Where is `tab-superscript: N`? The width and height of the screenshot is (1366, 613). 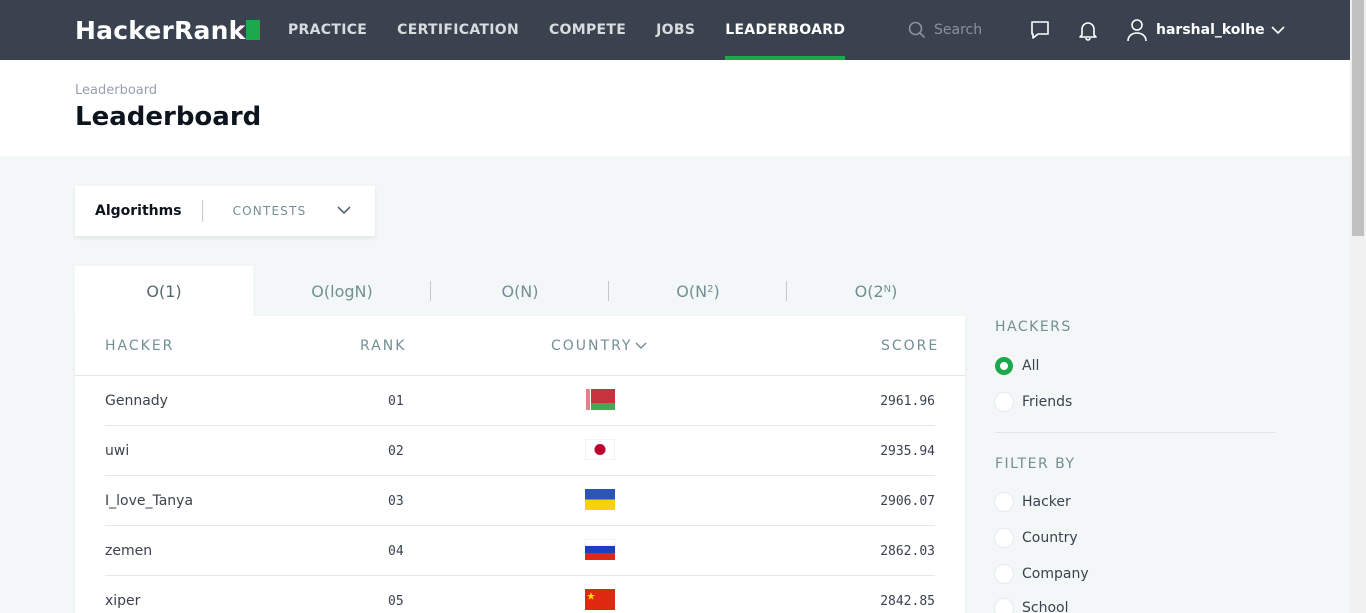 tab-superscript: N is located at coordinates (887, 289).